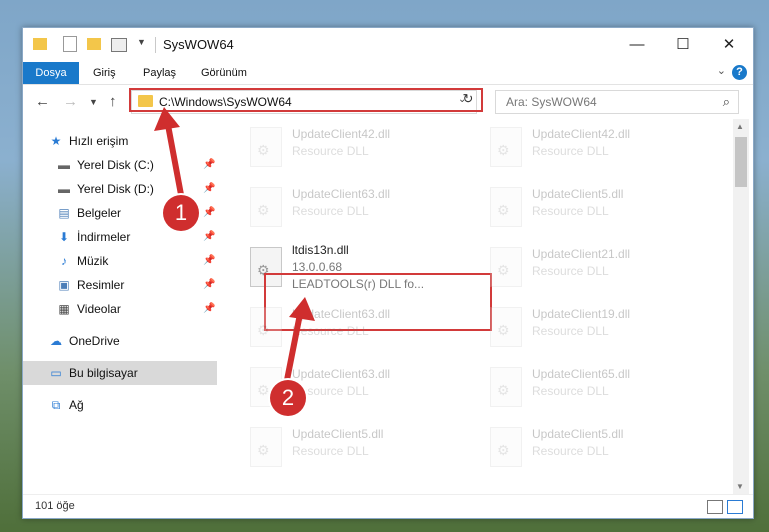  I want to click on refresh-button: ↻, so click(468, 99).